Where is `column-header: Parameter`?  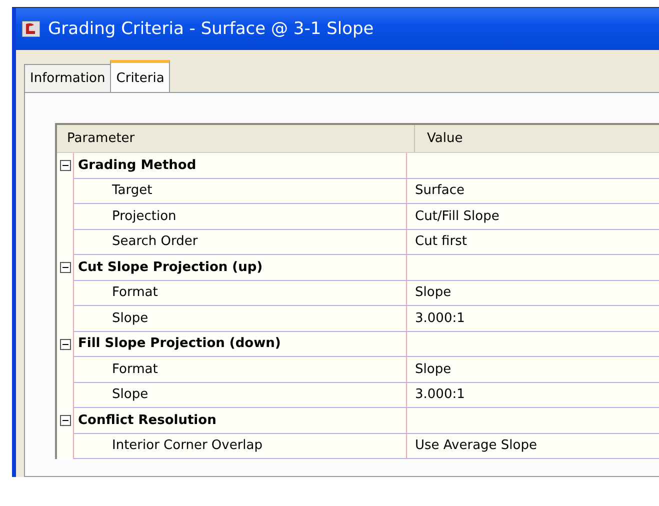
column-header: Parameter is located at coordinates (236, 138).